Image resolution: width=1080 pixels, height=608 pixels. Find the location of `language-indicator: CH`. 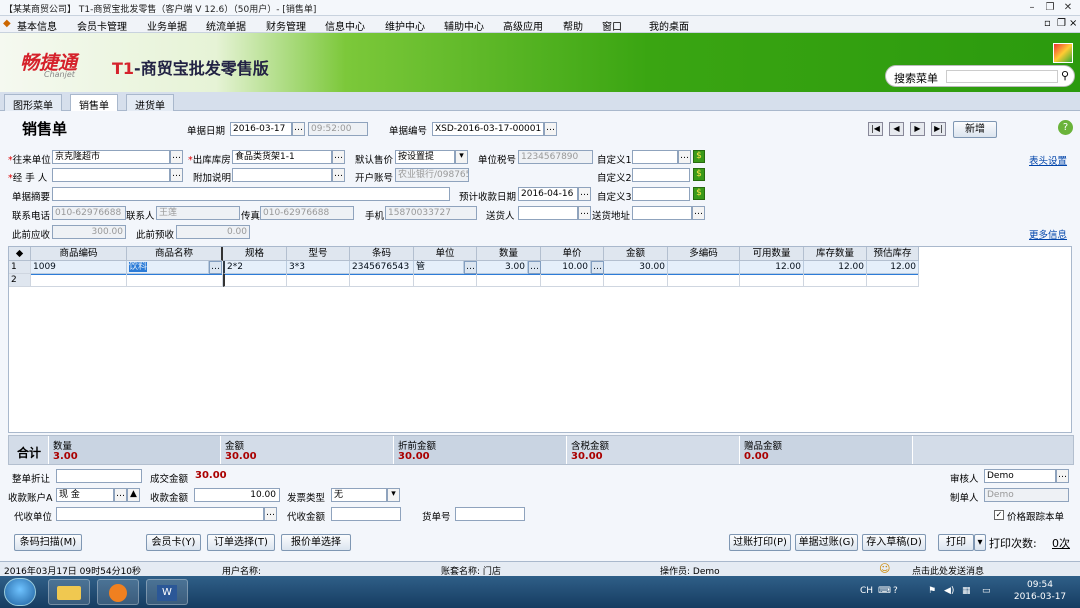

language-indicator: CH is located at coordinates (866, 591).